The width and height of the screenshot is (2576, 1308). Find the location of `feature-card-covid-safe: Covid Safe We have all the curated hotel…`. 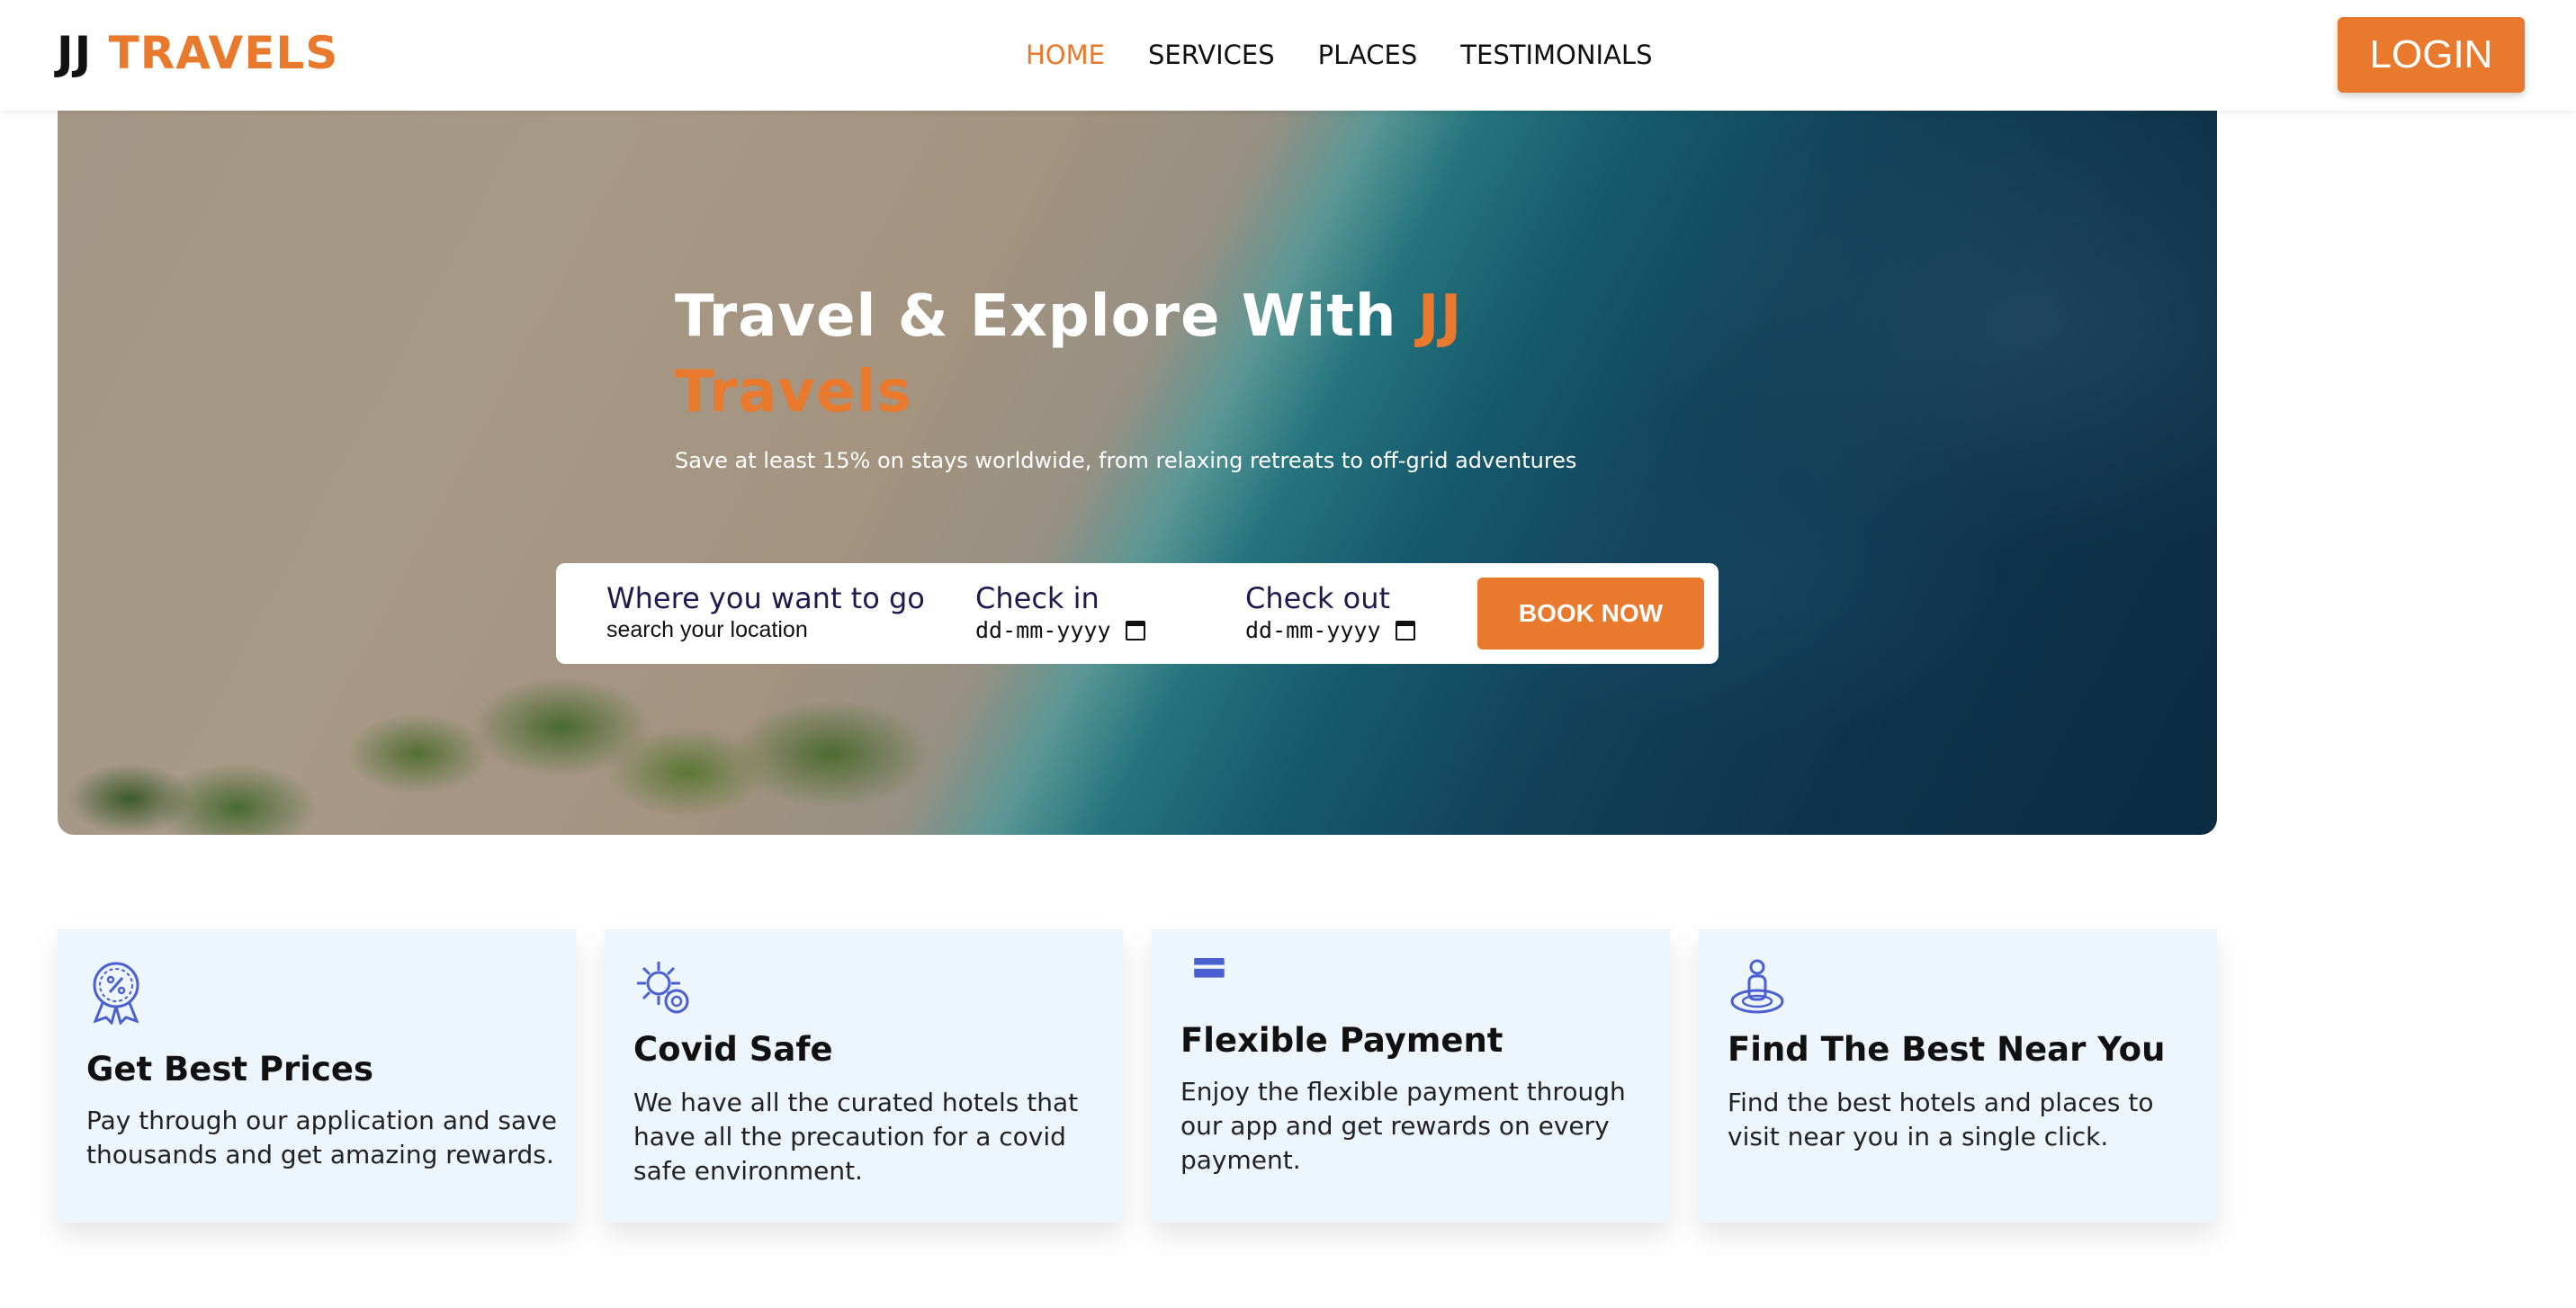

feature-card-covid-safe: Covid Safe We have all the curated hotel… is located at coordinates (864, 1076).